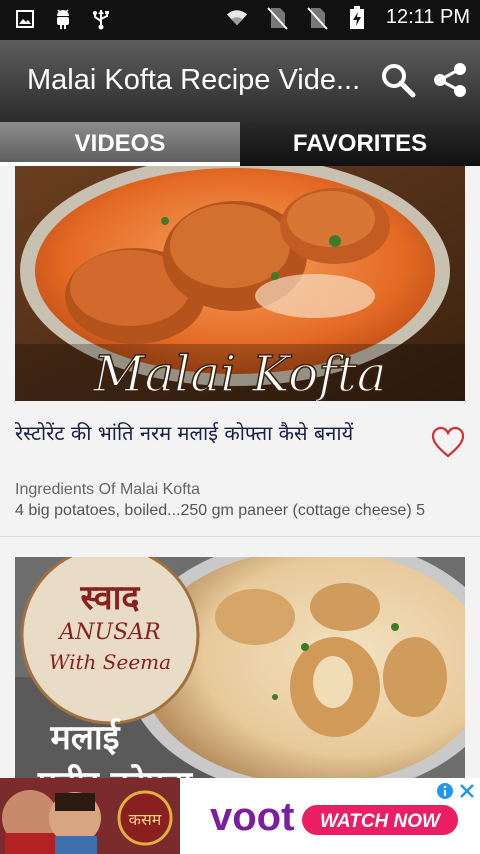  What do you see at coordinates (445, 791) in the screenshot?
I see `adchoices-icon` at bounding box center [445, 791].